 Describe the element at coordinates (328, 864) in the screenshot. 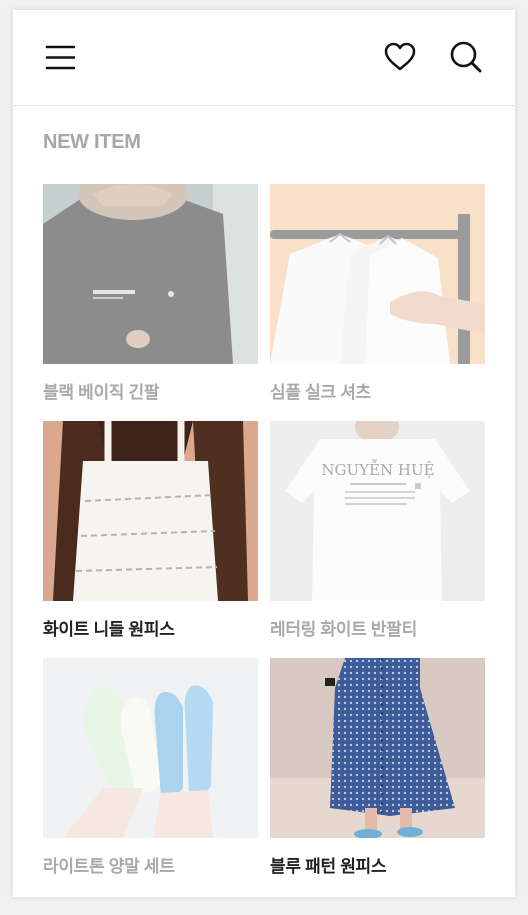

I see `product-name: 블루 패턴 원피스` at that location.